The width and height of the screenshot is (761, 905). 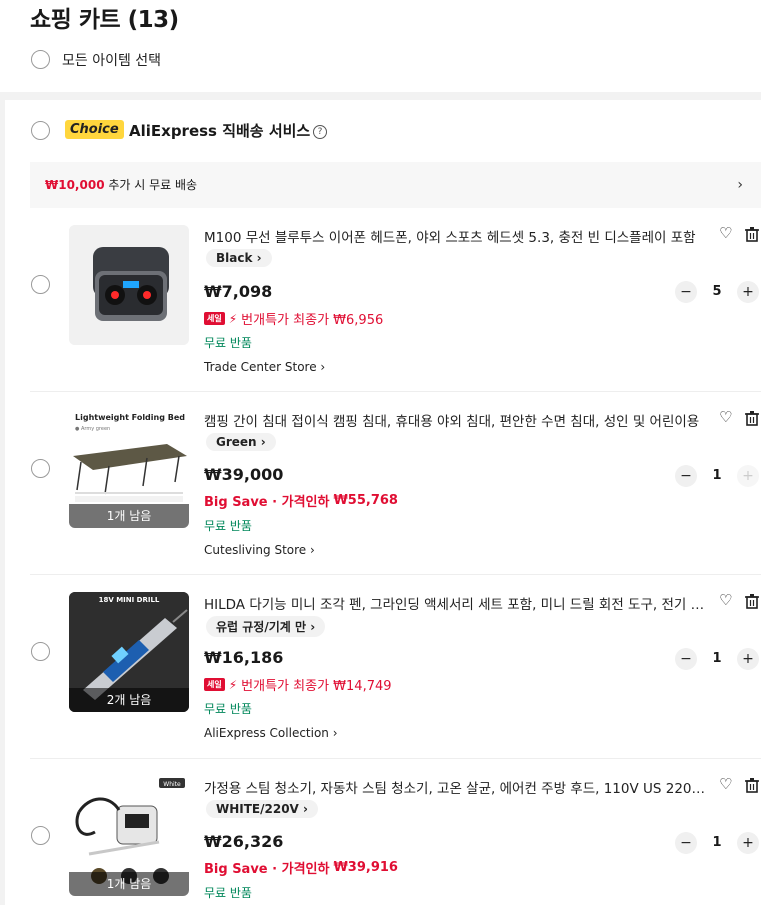 I want to click on item-price: ₩26,326, so click(x=244, y=841).